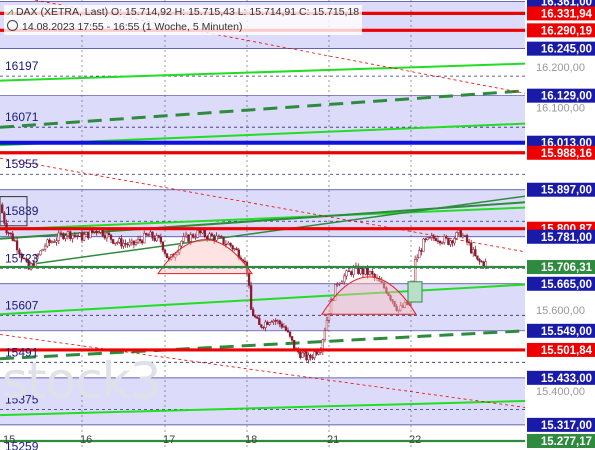  Describe the element at coordinates (566, 97) in the screenshot. I see `price-label-text: 16.129,00` at that location.